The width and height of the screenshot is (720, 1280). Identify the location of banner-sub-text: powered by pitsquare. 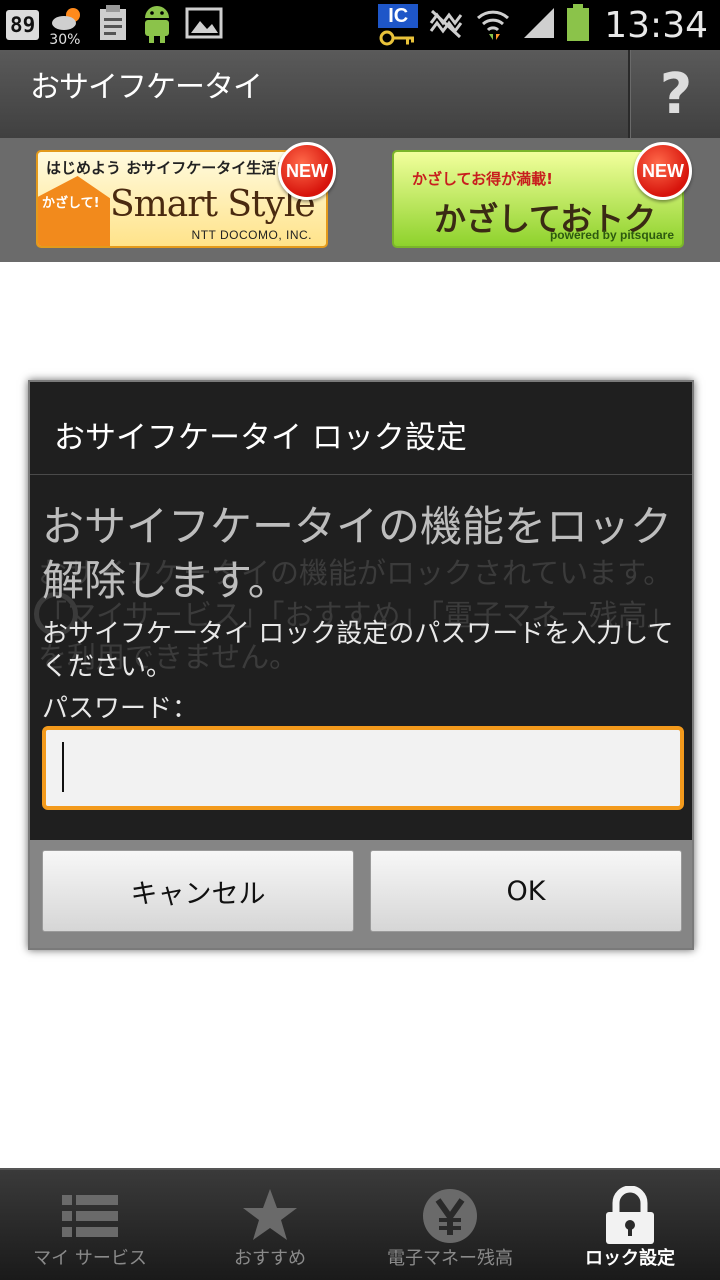
(611, 235).